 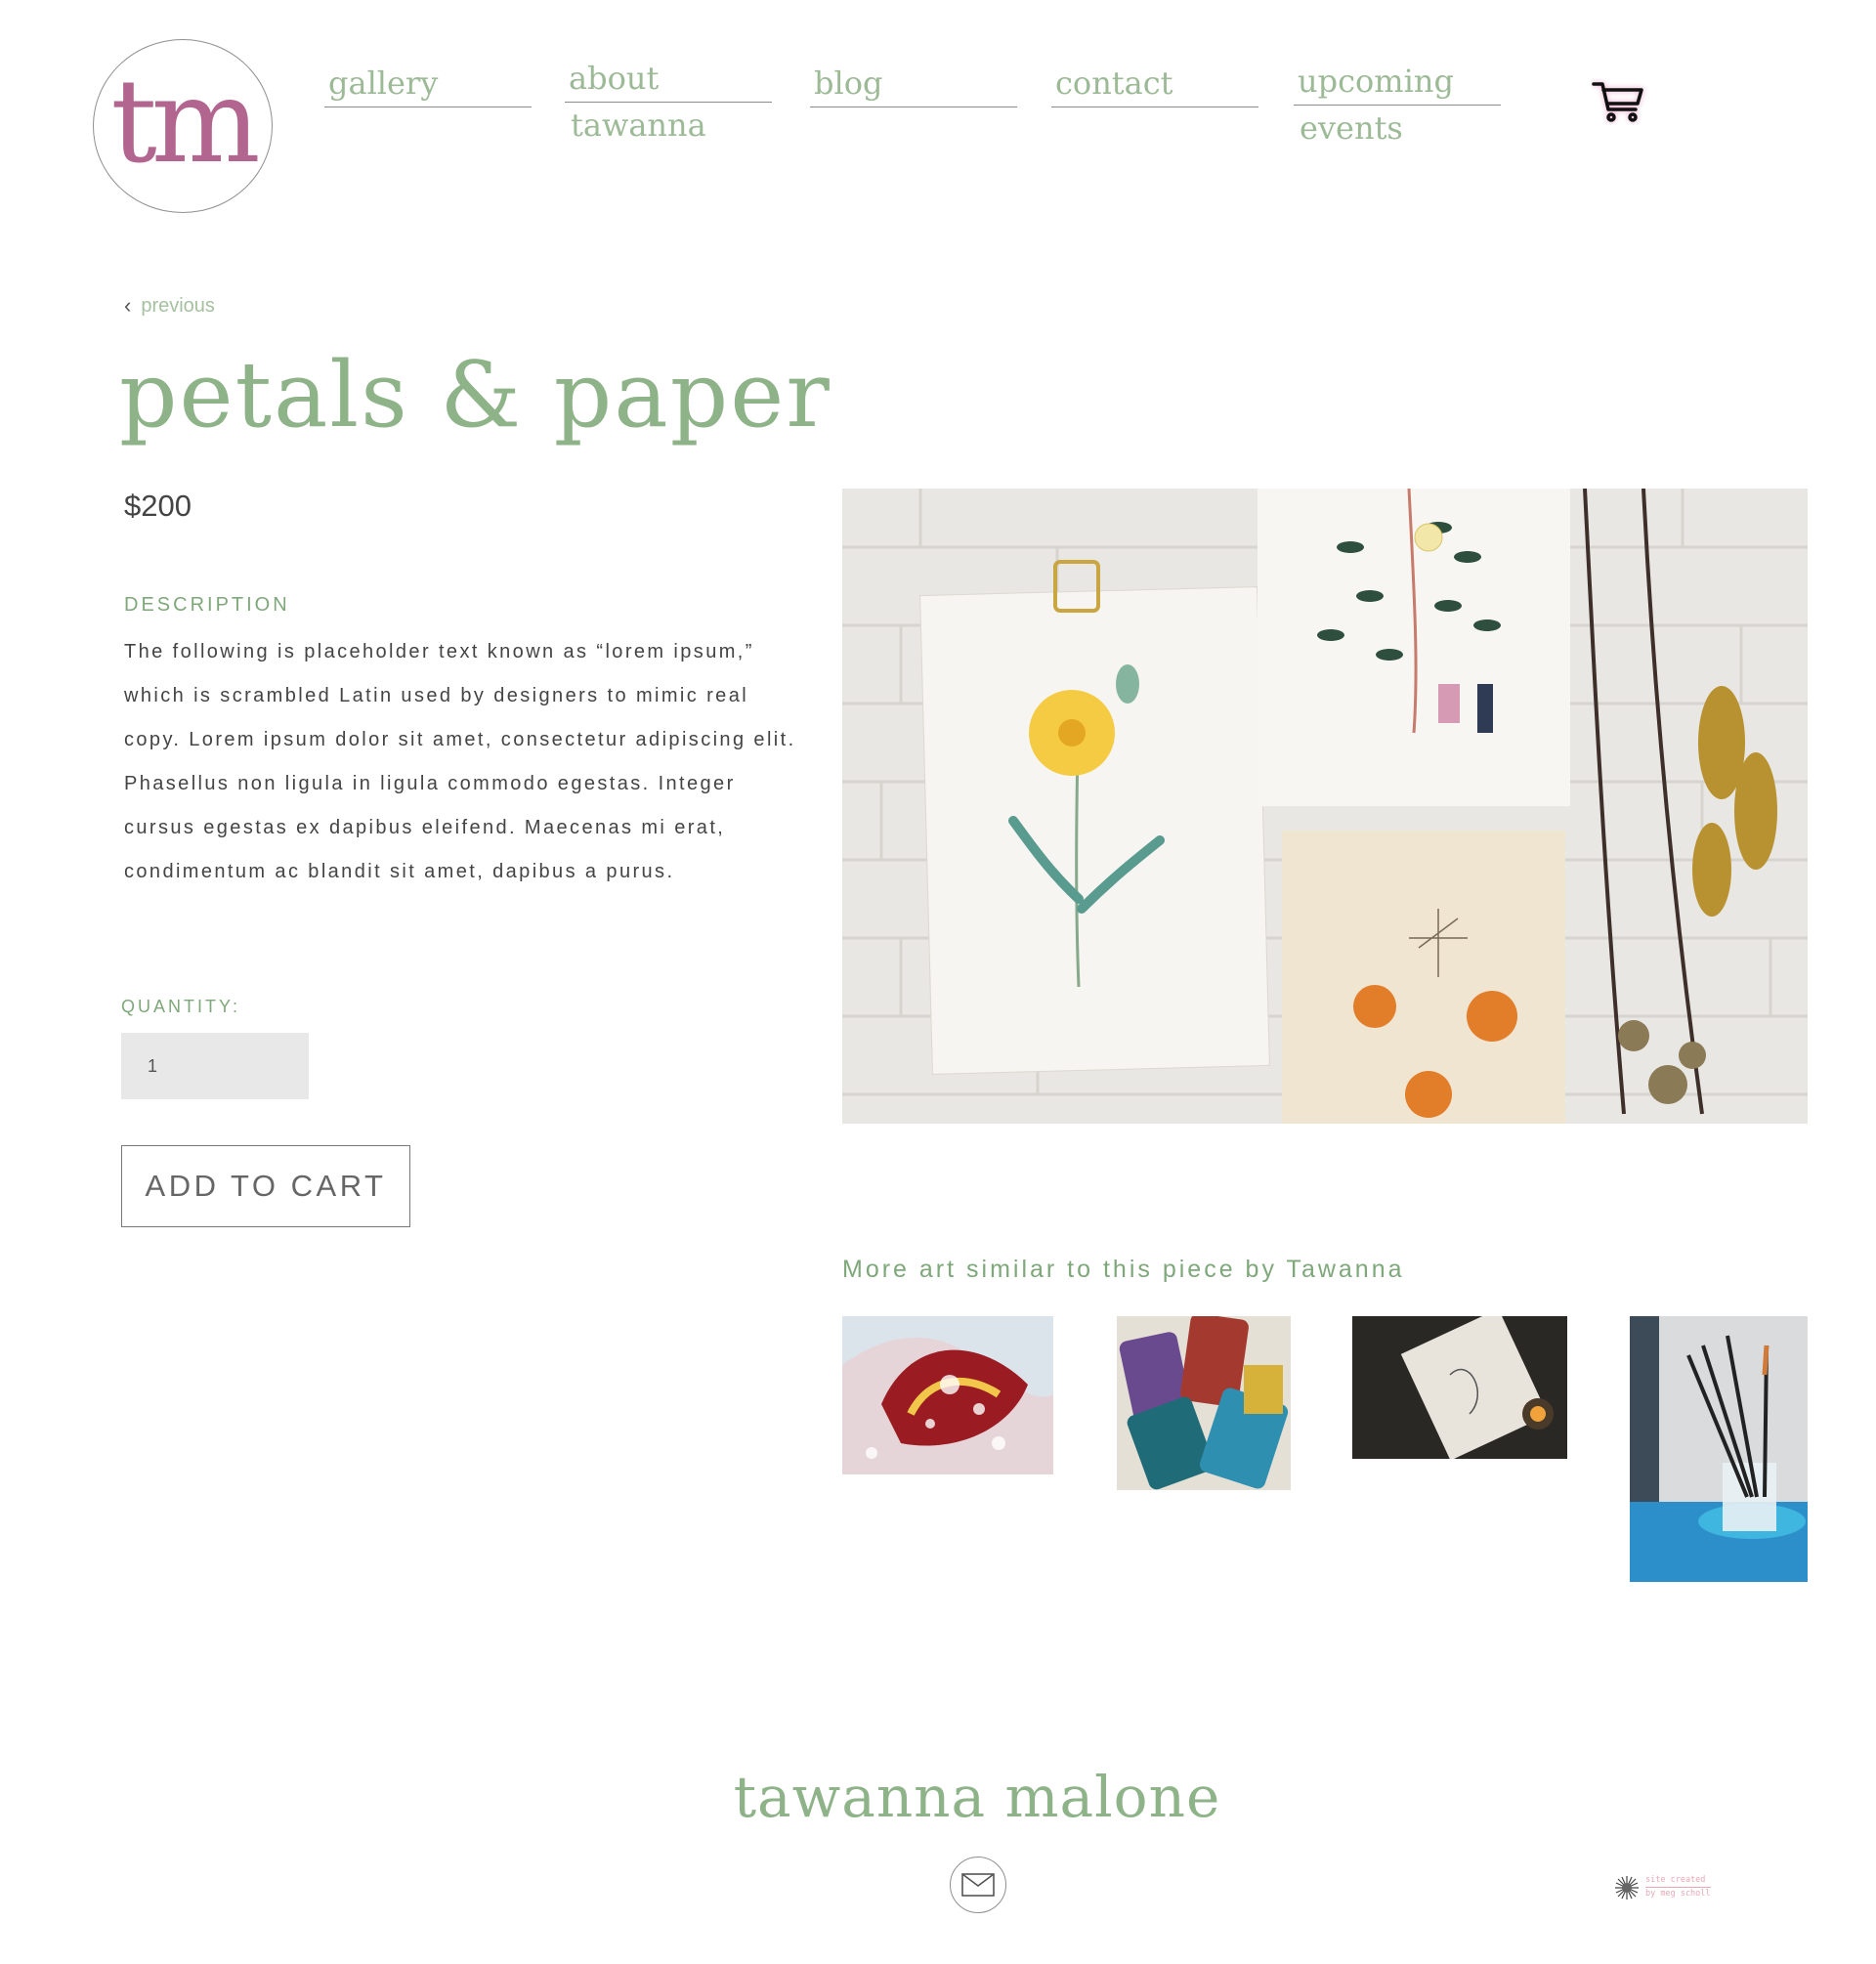 I want to click on nav-upcoming-label: upcoming, so click(x=1397, y=82).